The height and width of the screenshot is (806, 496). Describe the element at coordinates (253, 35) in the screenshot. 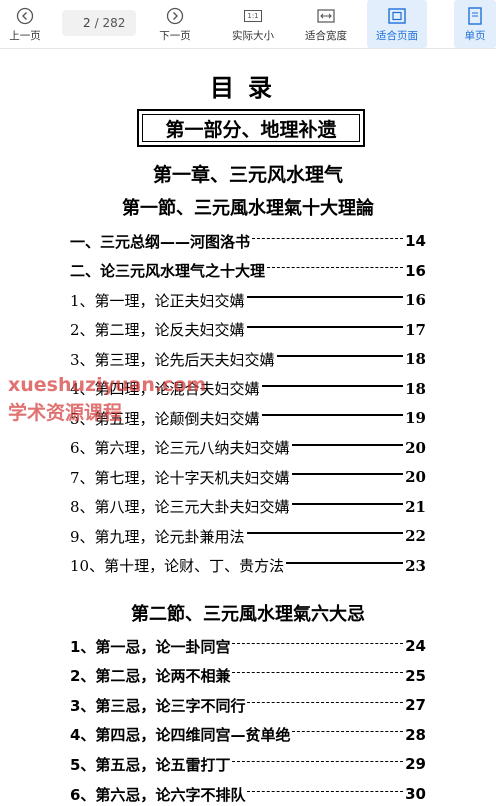

I see `actual-size-label: 实际大小` at that location.